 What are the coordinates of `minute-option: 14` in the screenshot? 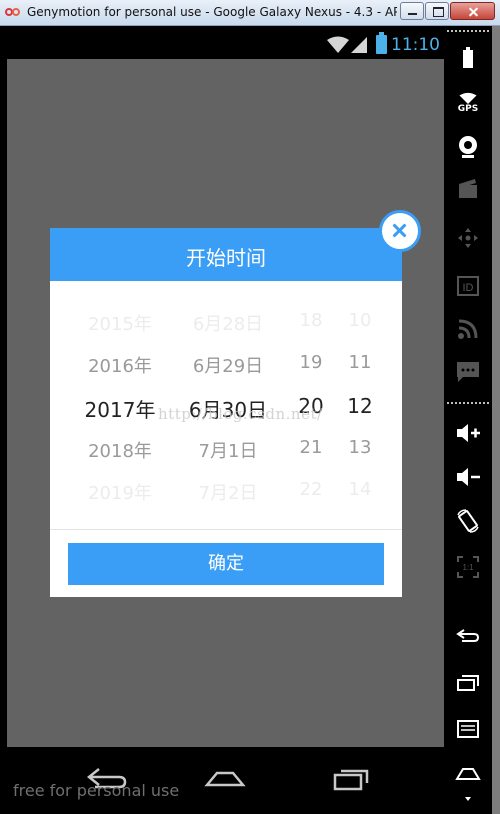 It's located at (360, 489).